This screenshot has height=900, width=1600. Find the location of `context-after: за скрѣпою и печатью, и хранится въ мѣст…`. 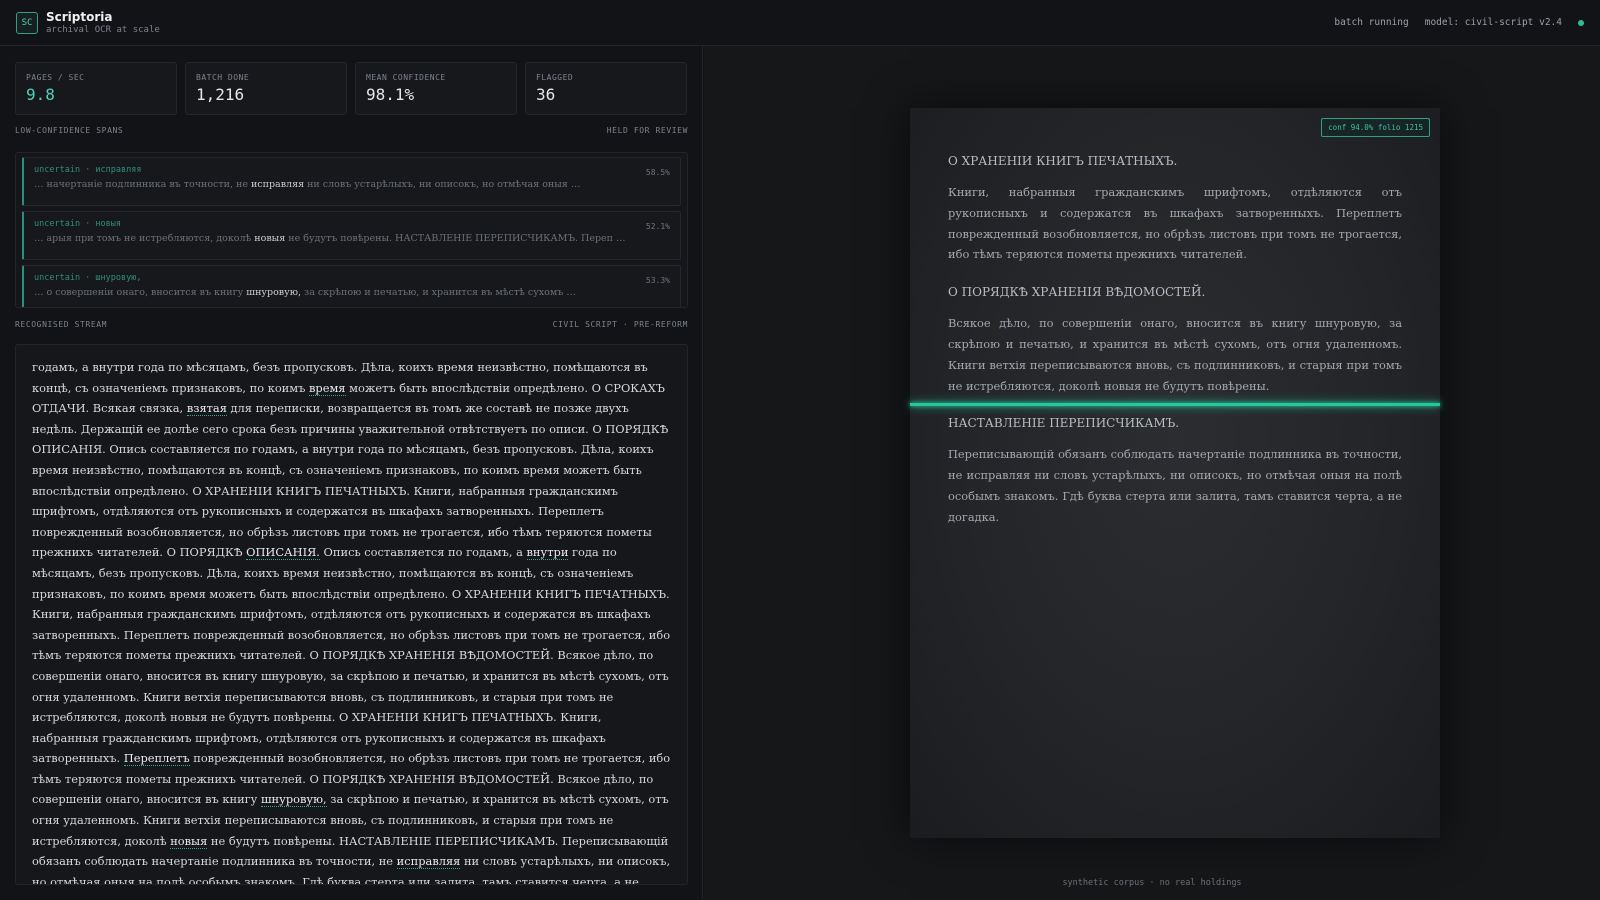

context-after: за скрѣпою и печатью, и хранится въ мѣст… is located at coordinates (438, 292).